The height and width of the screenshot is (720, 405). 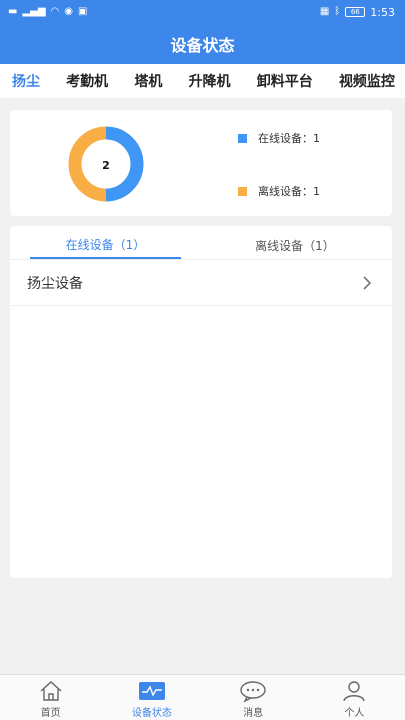 What do you see at coordinates (151, 713) in the screenshot?
I see `nav-device-status-label: 设备状态` at bounding box center [151, 713].